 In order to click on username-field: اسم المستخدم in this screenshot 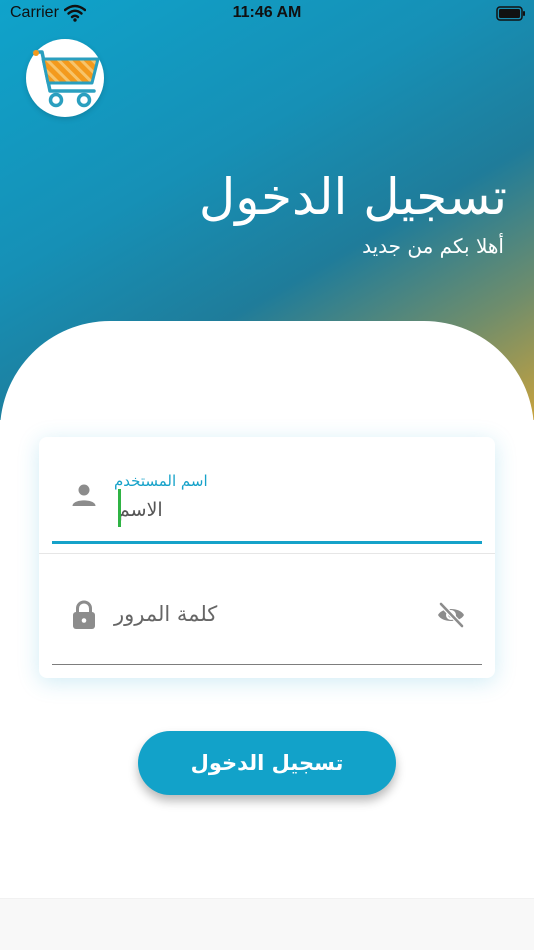, I will do `click(267, 490)`.